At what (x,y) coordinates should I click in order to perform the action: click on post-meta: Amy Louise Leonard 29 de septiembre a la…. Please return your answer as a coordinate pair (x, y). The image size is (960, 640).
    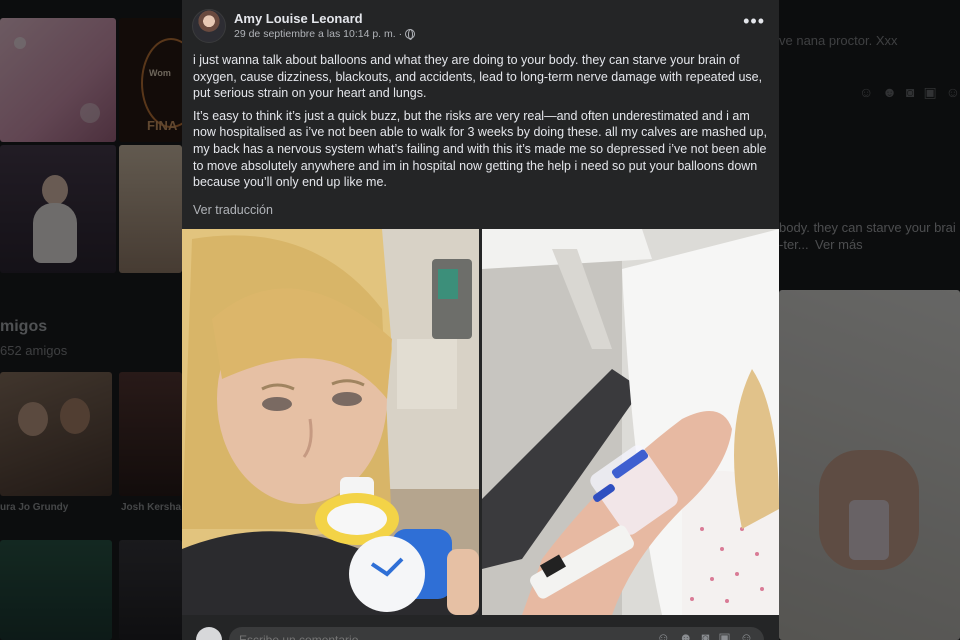
    Looking at the image, I should click on (325, 26).